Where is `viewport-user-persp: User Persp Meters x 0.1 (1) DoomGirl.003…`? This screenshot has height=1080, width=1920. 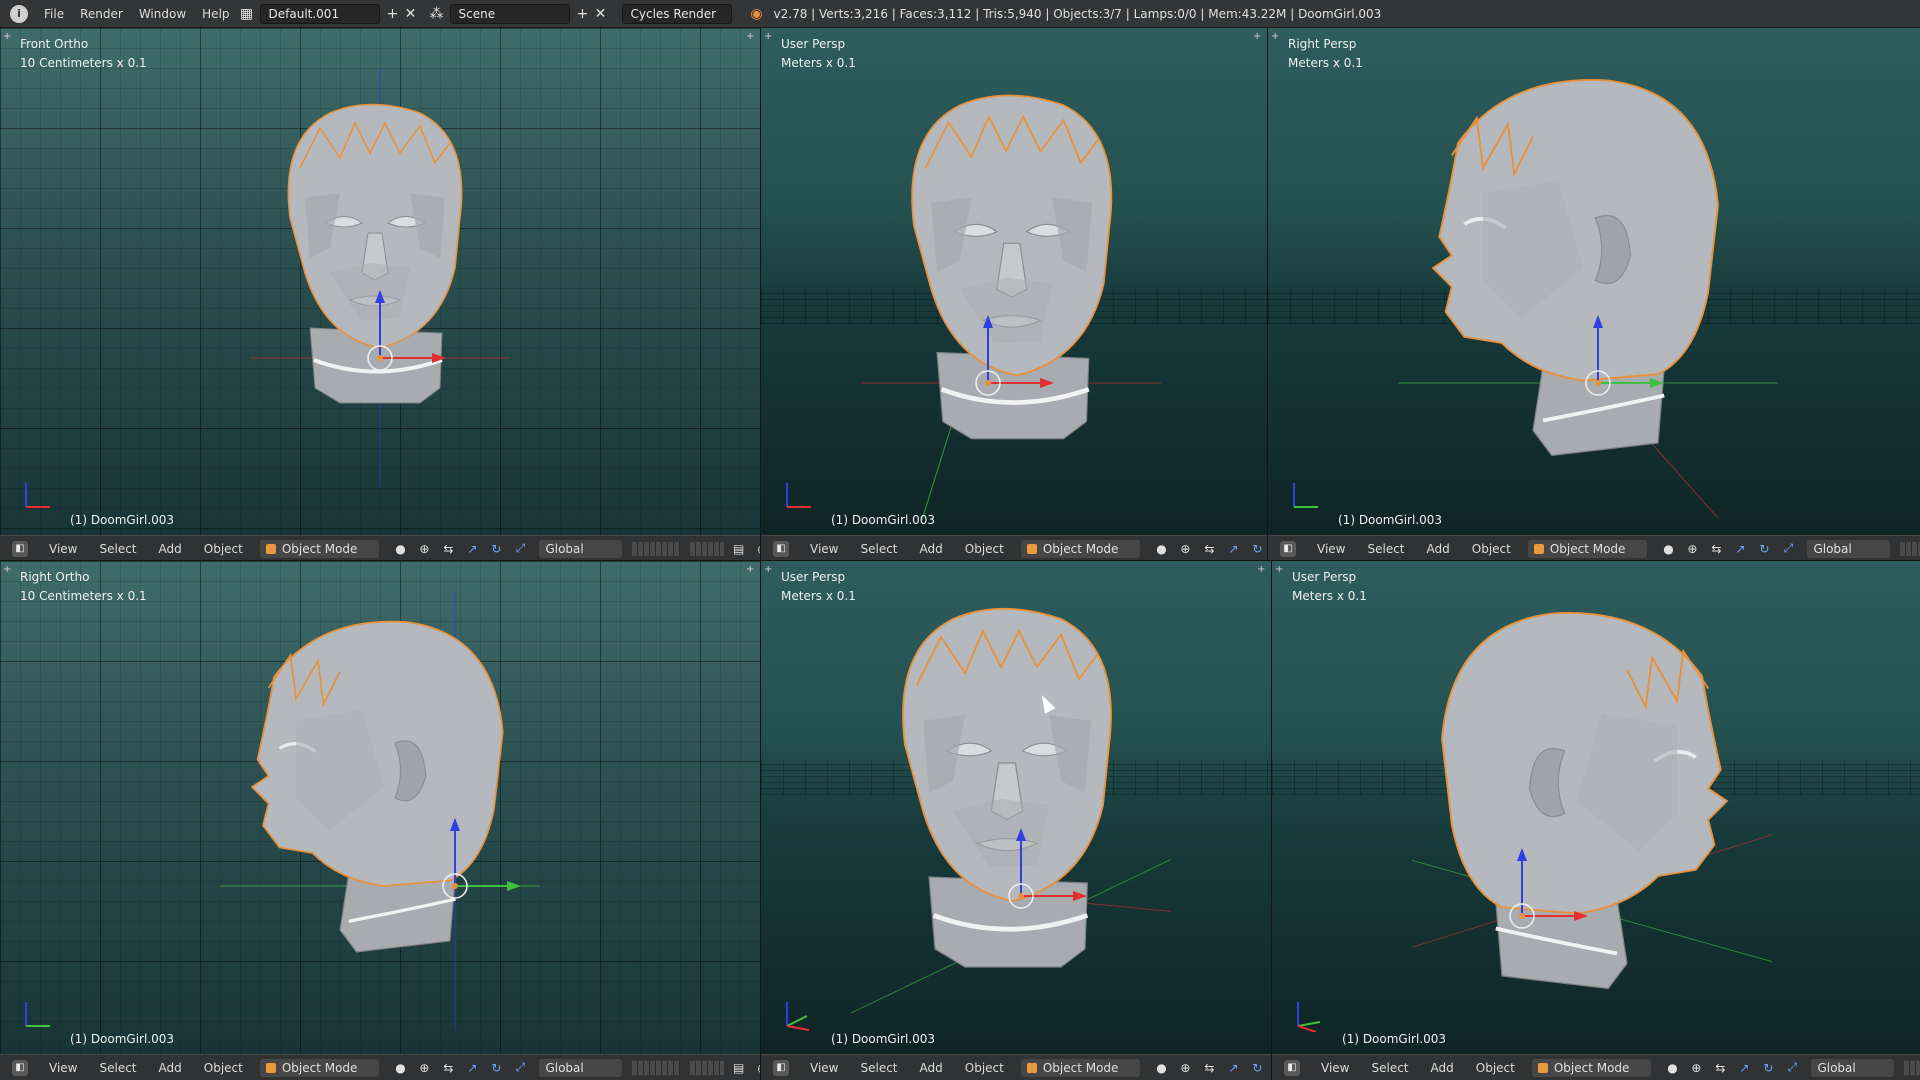 viewport-user-persp: User Persp Meters x 0.1 (1) DoomGirl.003… is located at coordinates (1014, 281).